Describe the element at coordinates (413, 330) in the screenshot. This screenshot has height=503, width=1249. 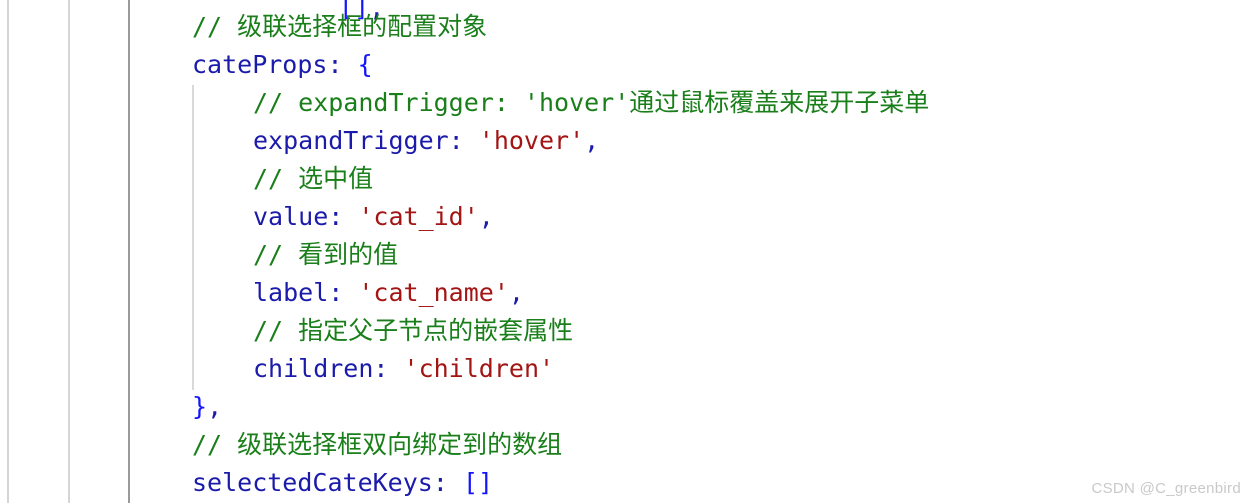
I see `token-comment: // 指定父子节点的嵌套属性` at that location.